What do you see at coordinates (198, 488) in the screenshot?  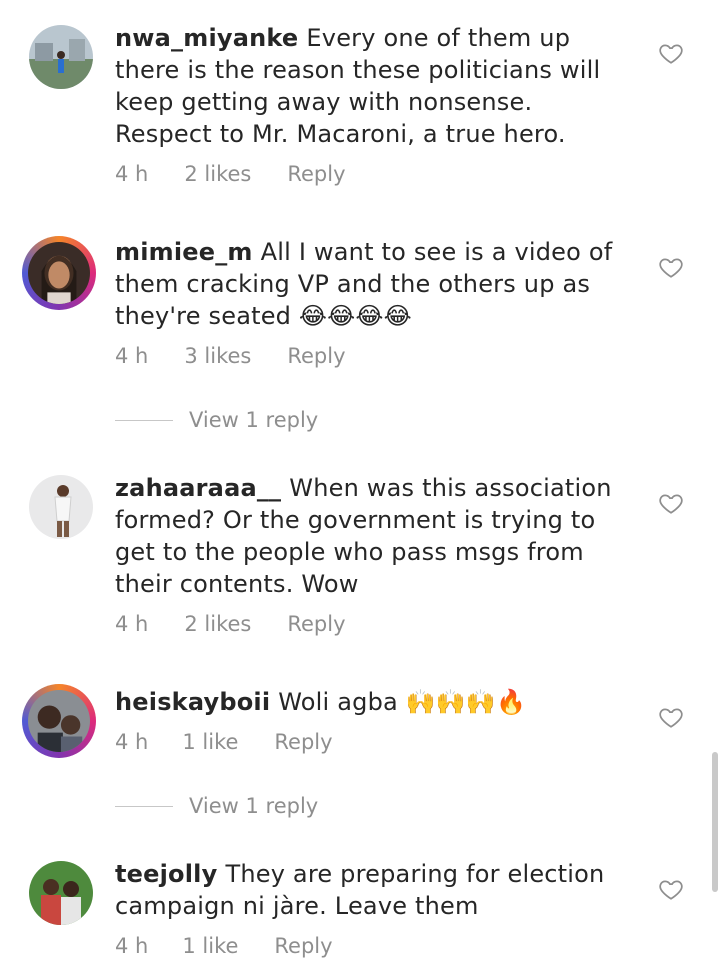 I see `comment-username: zahaaraaa__` at bounding box center [198, 488].